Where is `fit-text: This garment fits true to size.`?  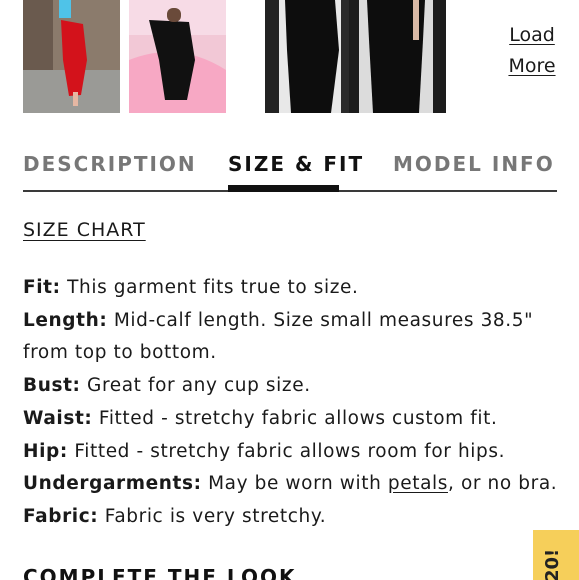
fit-text: This garment fits true to size. is located at coordinates (209, 287).